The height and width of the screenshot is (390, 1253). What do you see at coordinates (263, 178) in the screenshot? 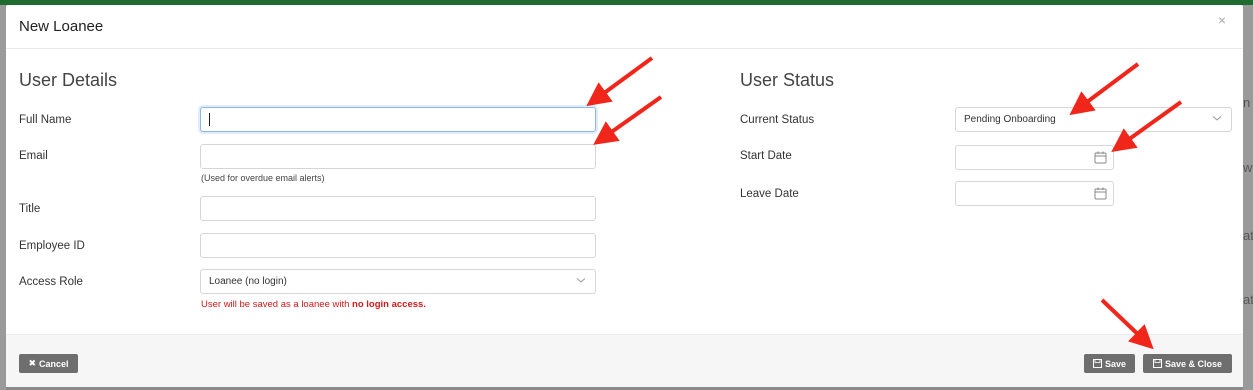
I see `email-help-text: (Used for overdue email alerts)` at bounding box center [263, 178].